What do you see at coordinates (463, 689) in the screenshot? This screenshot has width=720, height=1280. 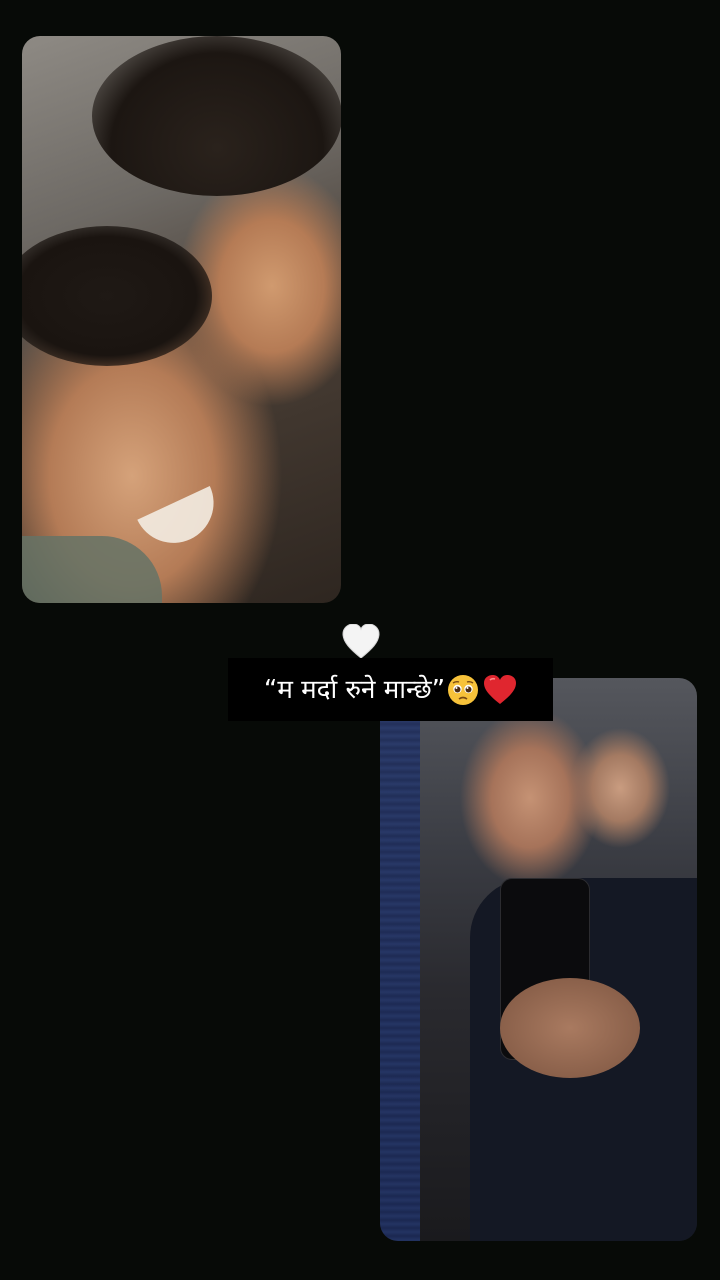 I see `pleading-face-emoji` at bounding box center [463, 689].